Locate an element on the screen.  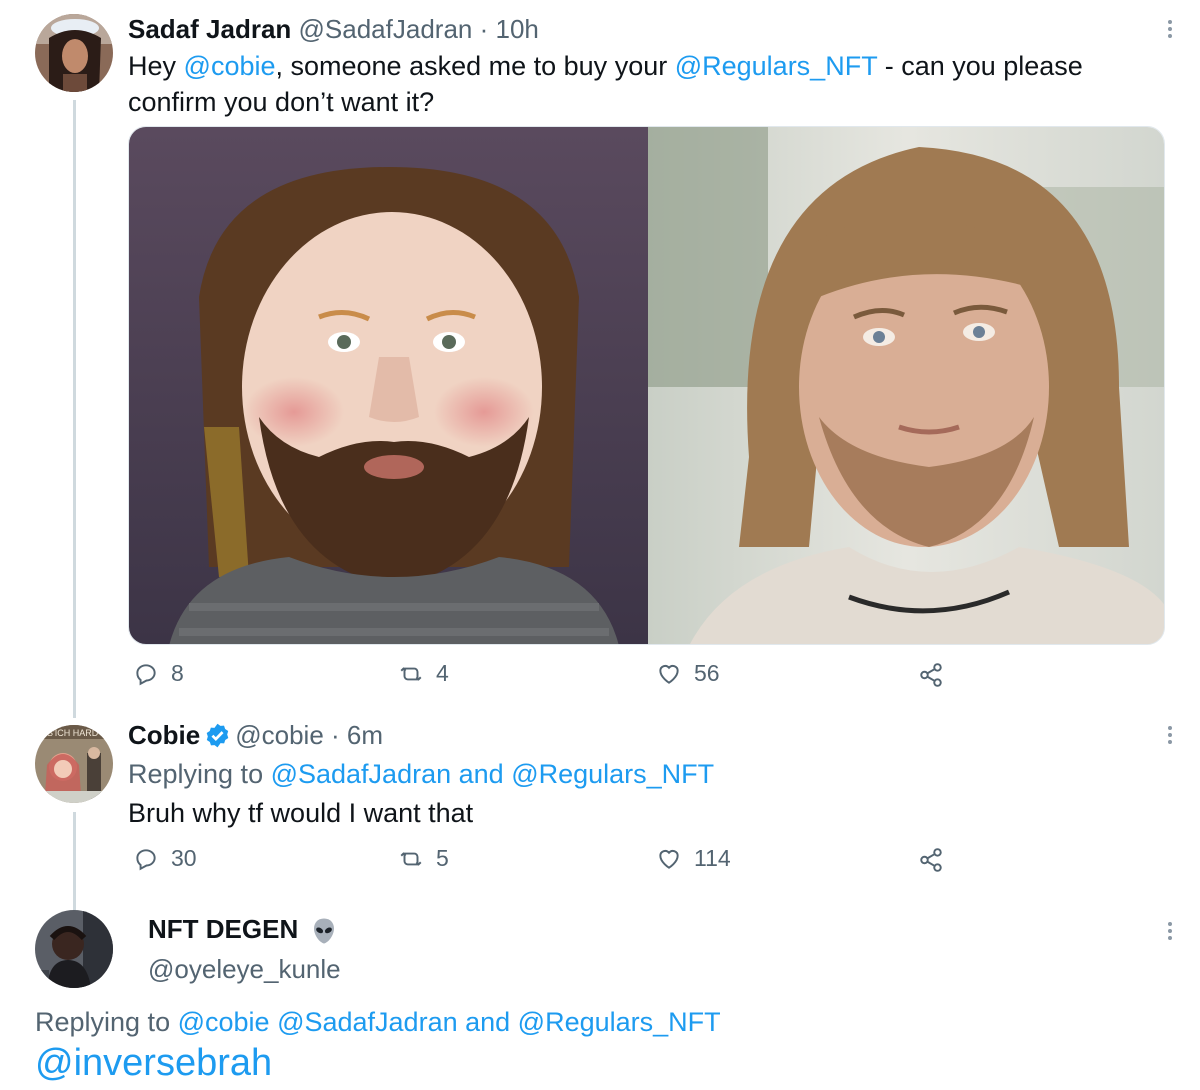
author-name: Cobie is located at coordinates (164, 735).